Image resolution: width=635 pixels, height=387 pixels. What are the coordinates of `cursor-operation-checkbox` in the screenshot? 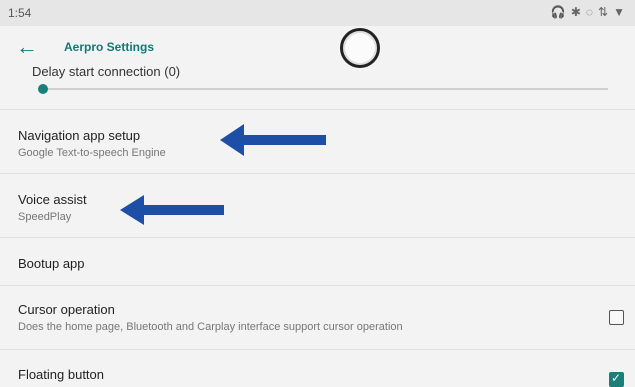 It's located at (616, 317).